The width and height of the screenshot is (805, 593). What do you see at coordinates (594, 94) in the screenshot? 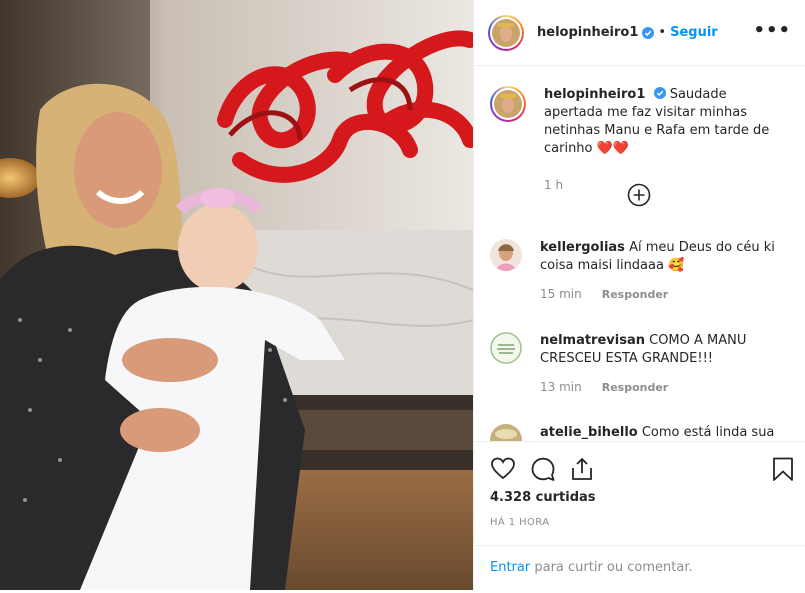
I see `caption-username: helopinheiro1` at bounding box center [594, 94].